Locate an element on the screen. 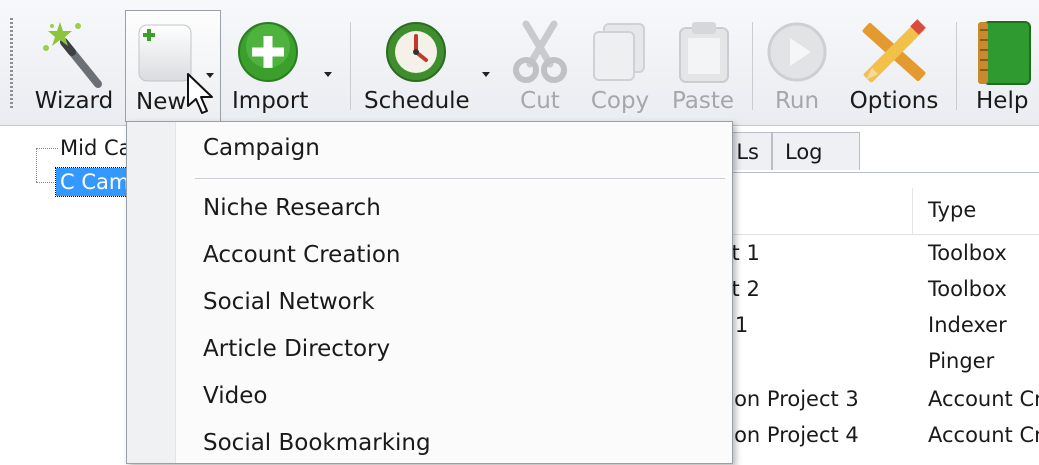 The width and height of the screenshot is (1039, 465). clock-icon is located at coordinates (416, 52).